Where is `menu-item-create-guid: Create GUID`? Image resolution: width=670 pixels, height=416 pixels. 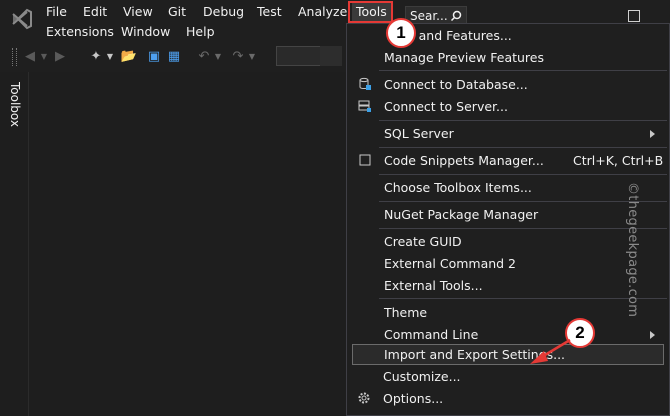
menu-item-create-guid: Create GUID is located at coordinates (508, 241).